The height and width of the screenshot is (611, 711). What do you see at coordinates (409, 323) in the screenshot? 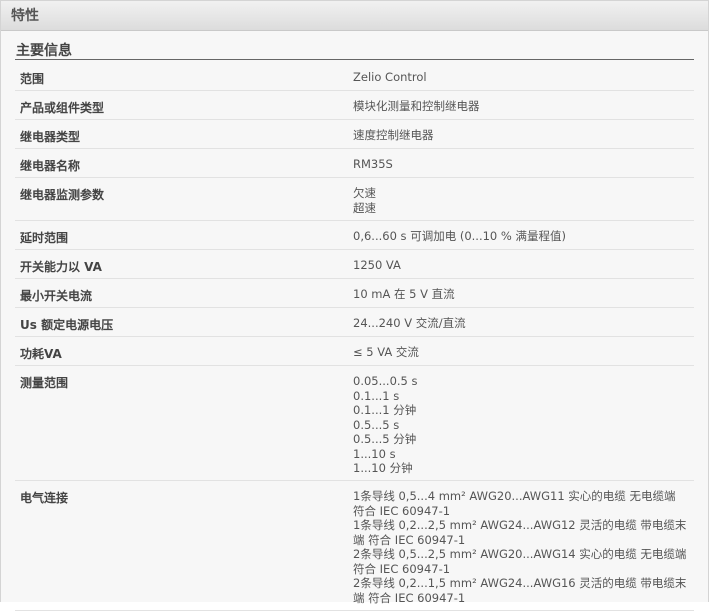
I see `spec-value-line: 24...240 V 交流/直流` at bounding box center [409, 323].